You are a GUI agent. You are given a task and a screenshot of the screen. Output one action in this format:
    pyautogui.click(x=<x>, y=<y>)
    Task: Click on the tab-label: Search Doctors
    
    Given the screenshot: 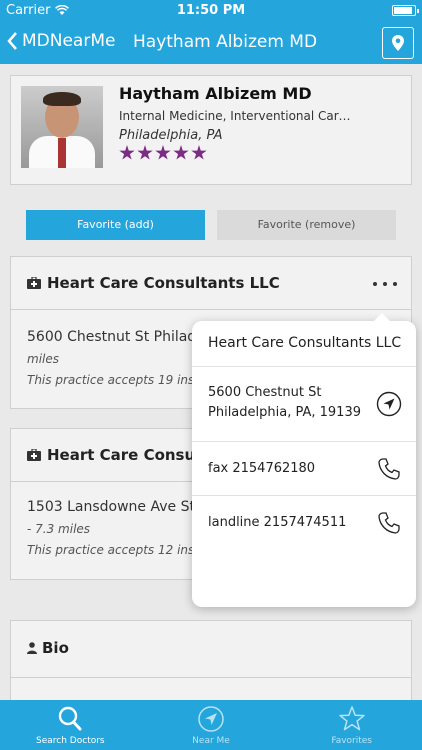 What is the action you would take?
    pyautogui.click(x=70, y=741)
    